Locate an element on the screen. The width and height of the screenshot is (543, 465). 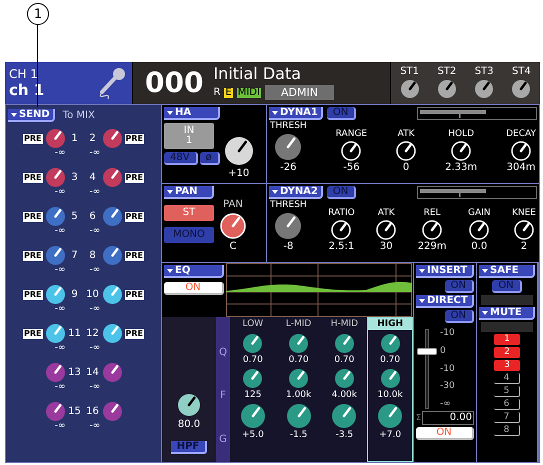
fader-handle is located at coordinates (427, 352).